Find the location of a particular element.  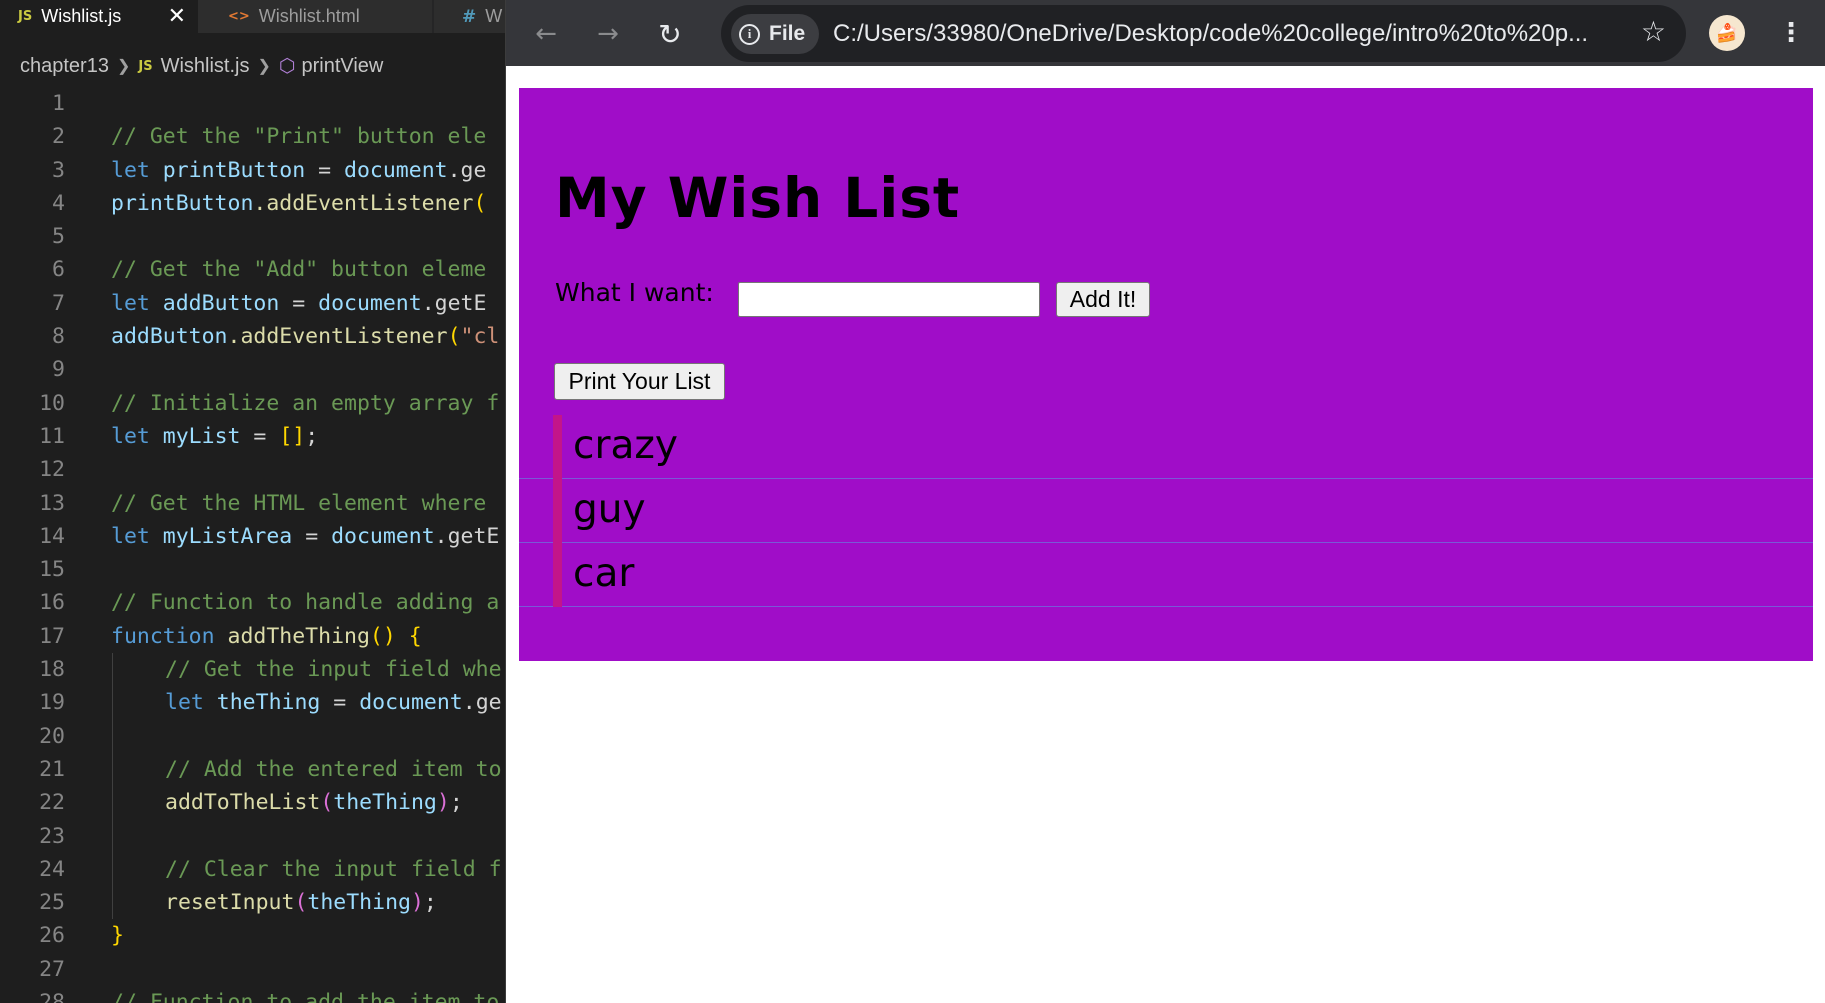

code-line: 7 let addButton = document.getE is located at coordinates (252, 303).